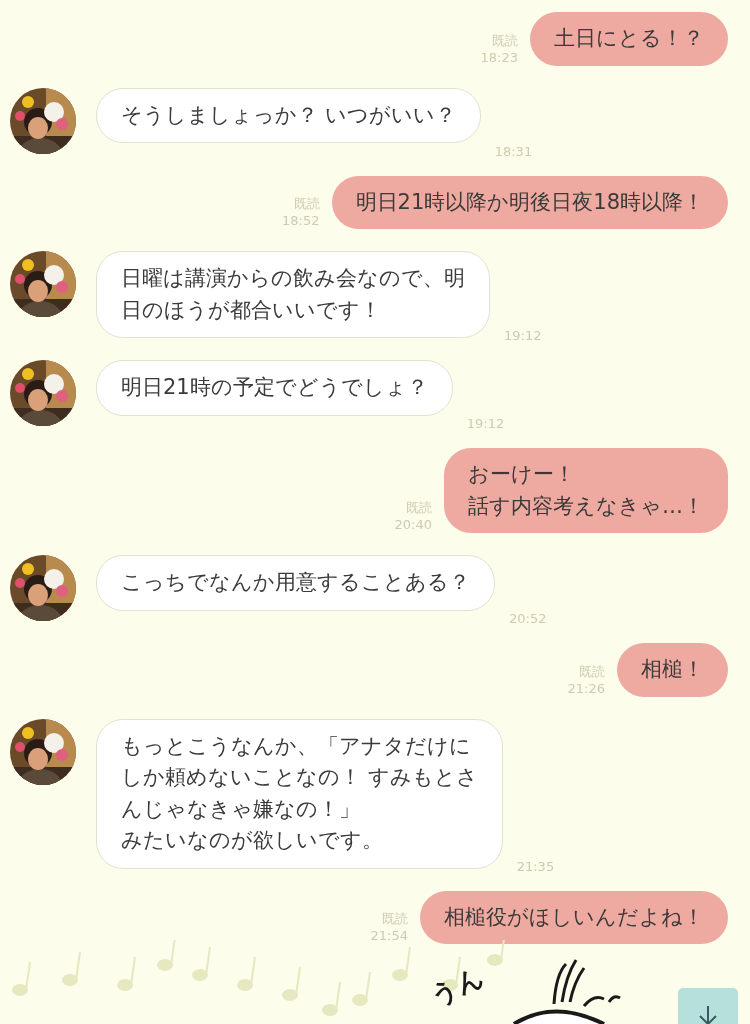 Image resolution: width=750 pixels, height=1024 pixels. I want to click on received-message-bubble: 明日21時の予定でどうでしょ？, so click(274, 388).